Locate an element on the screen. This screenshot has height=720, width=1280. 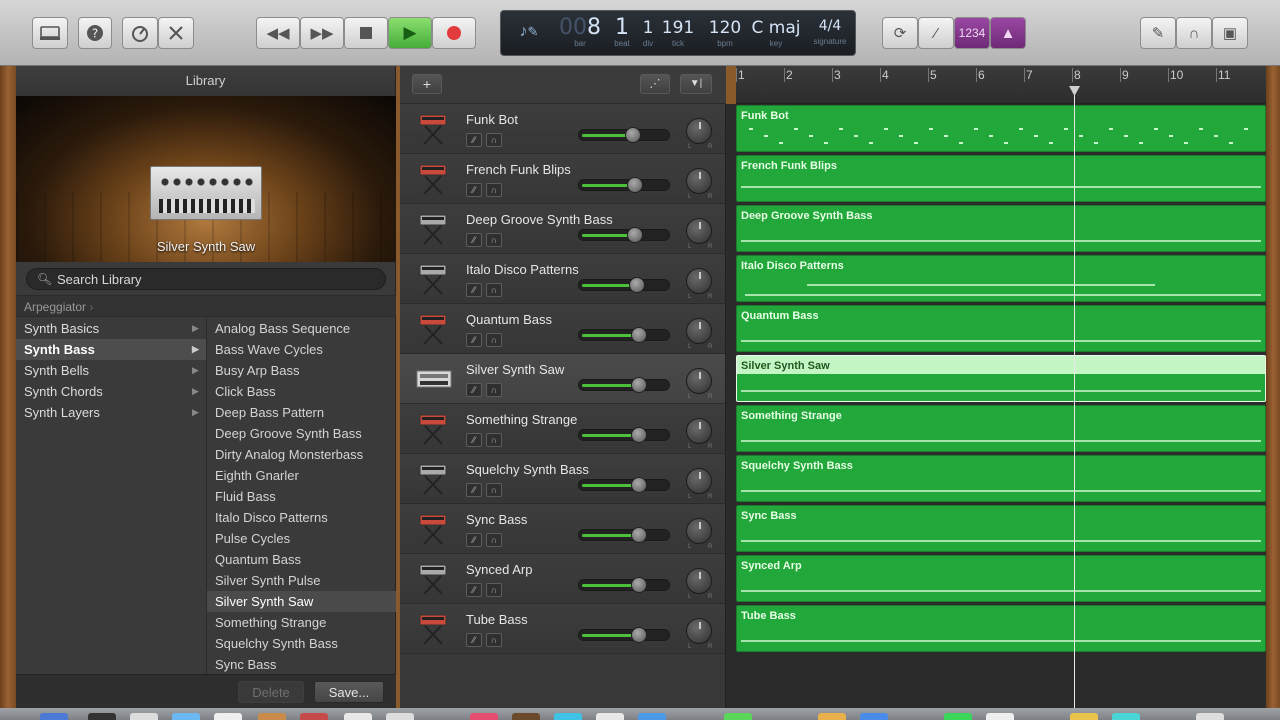
patch-item: Something Strange is located at coordinates (301, 622).